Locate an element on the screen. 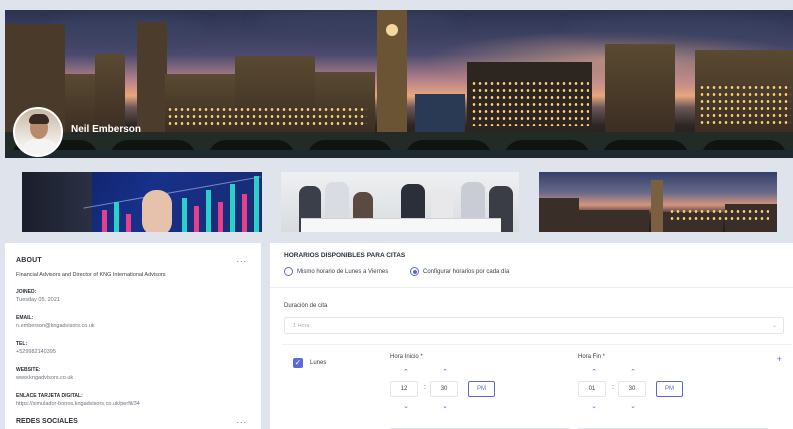 Image resolution: width=793 pixels, height=429 pixels. start-time-label: Hora Inicio * is located at coordinates (406, 357).